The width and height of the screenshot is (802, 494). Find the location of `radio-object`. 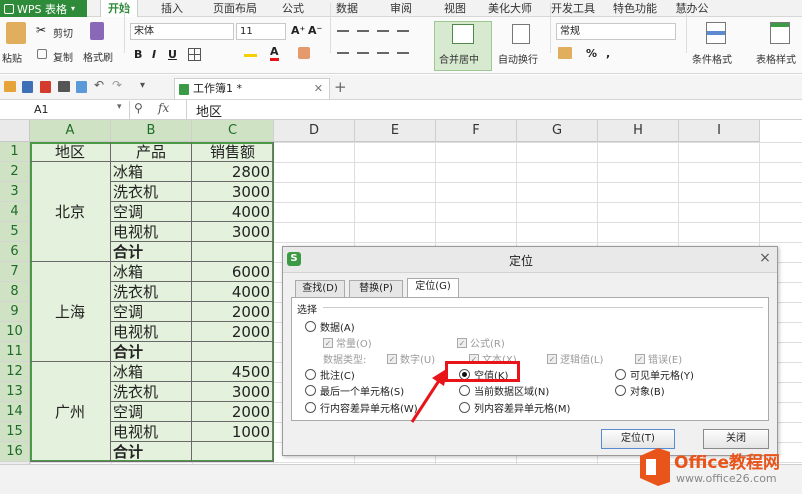

radio-object is located at coordinates (620, 390).